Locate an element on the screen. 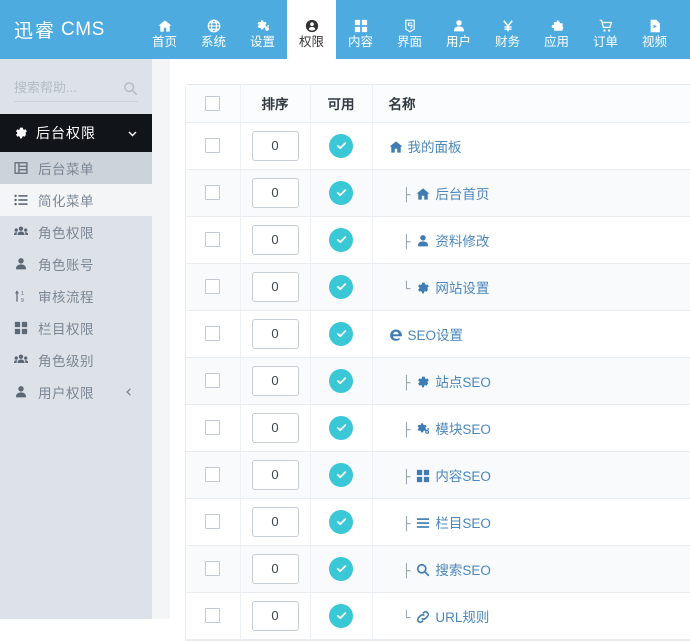 This screenshot has height=641, width=690. td-checkbox is located at coordinates (213, 428).